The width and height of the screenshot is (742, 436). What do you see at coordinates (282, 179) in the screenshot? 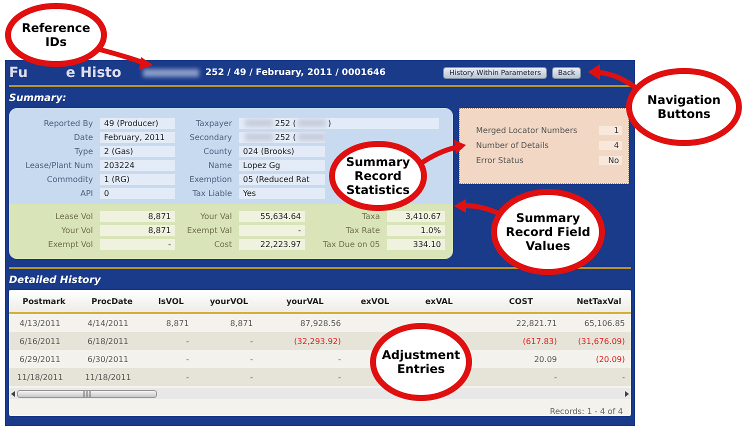
I see `field-value: 05 (Reduced Rat` at bounding box center [282, 179].